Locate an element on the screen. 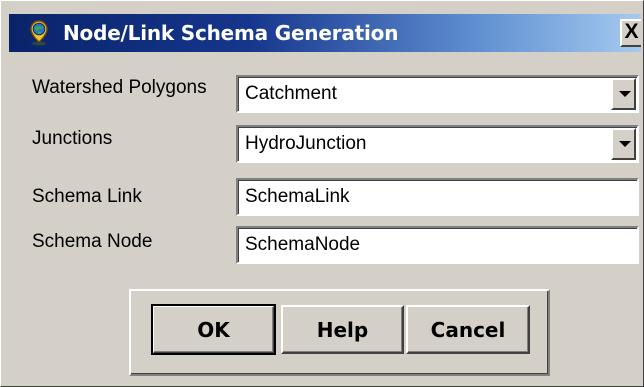 The width and height of the screenshot is (644, 387). junctions-value: HydroJunction is located at coordinates (306, 143).